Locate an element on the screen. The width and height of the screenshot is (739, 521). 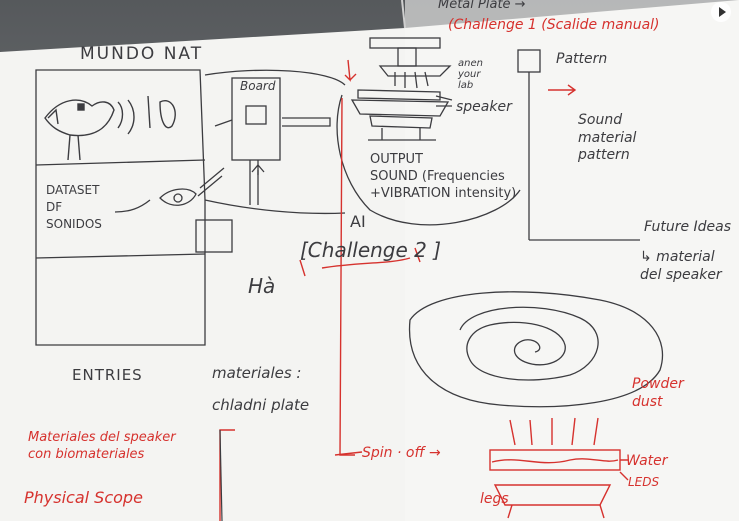
board-label: Board is located at coordinates (258, 86).